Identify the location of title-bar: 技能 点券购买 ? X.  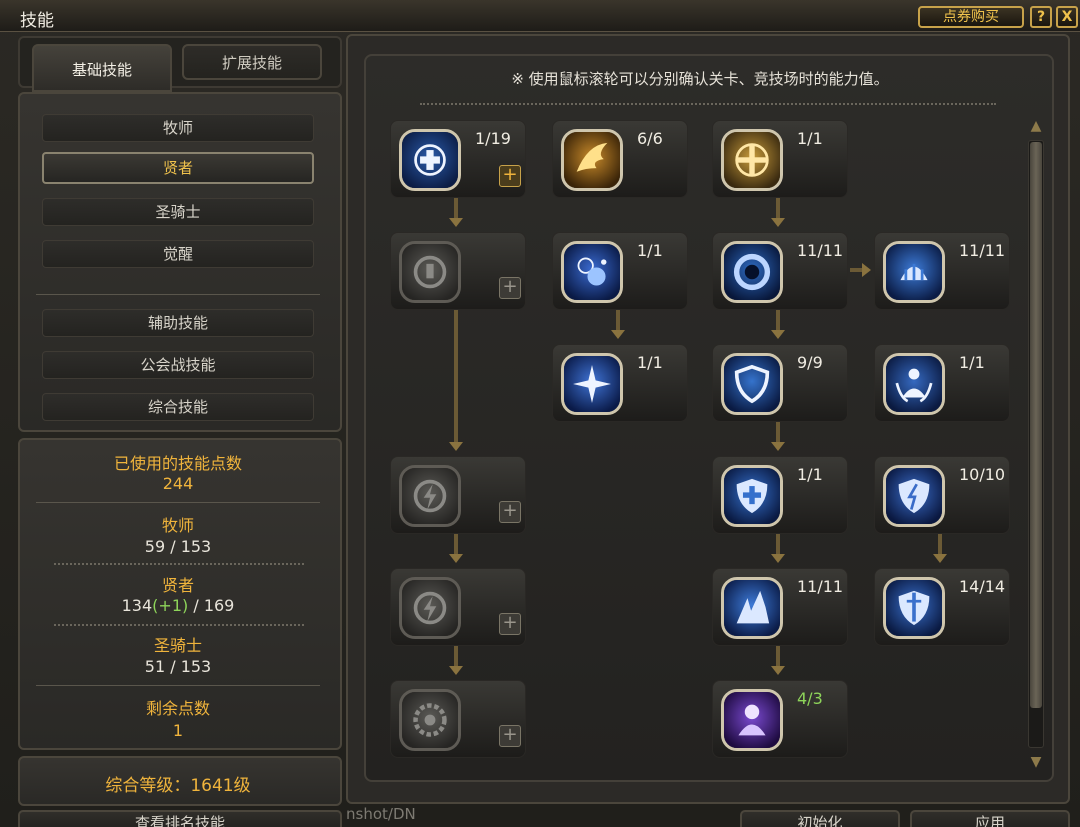
(540, 16).